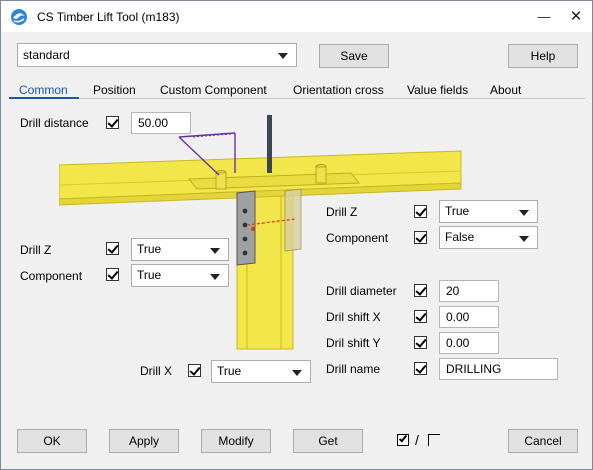 The height and width of the screenshot is (470, 593). What do you see at coordinates (543, 441) in the screenshot?
I see `cancel-button: Cancel` at bounding box center [543, 441].